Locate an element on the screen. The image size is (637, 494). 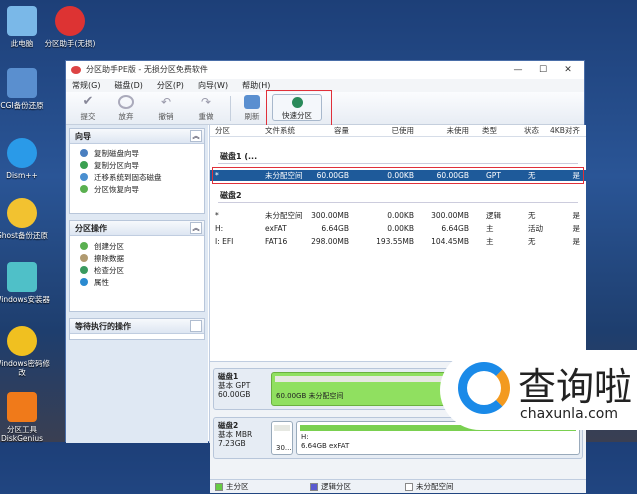
op-create-partition: 创建分区 is located at coordinates (137, 247).